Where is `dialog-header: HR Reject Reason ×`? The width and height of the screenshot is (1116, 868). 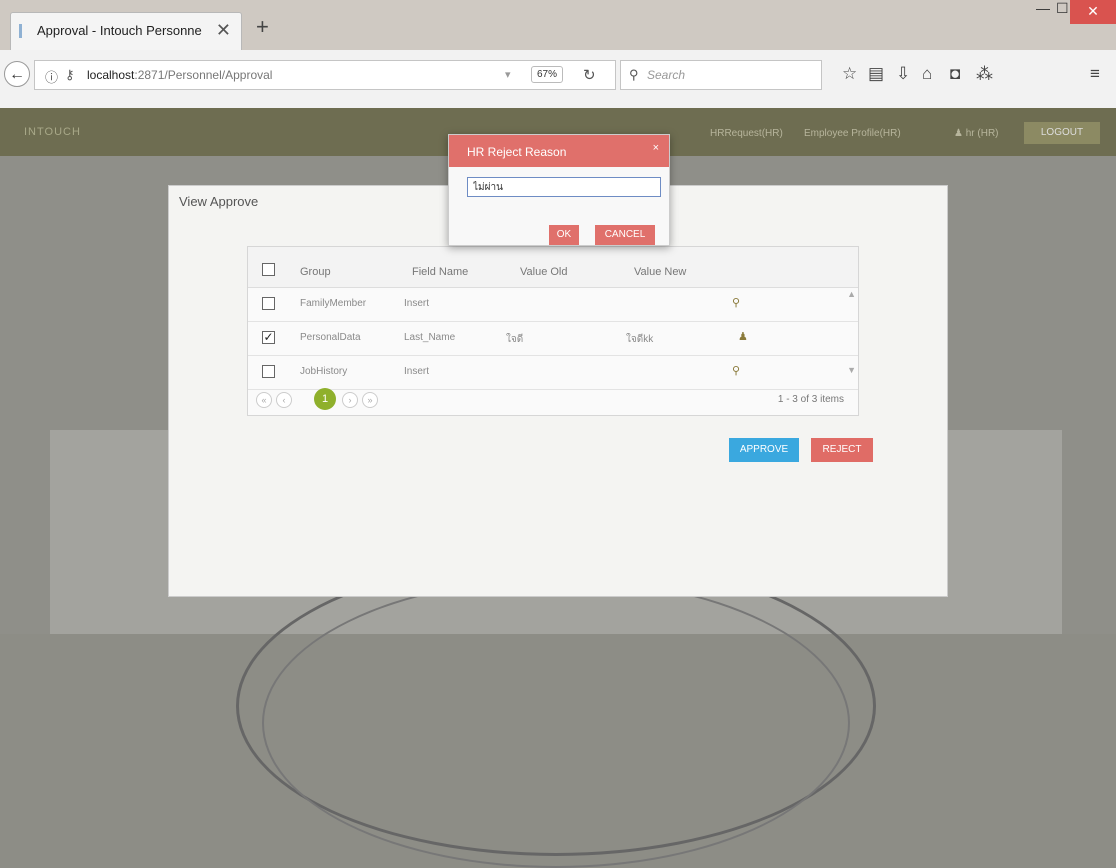 dialog-header: HR Reject Reason × is located at coordinates (559, 151).